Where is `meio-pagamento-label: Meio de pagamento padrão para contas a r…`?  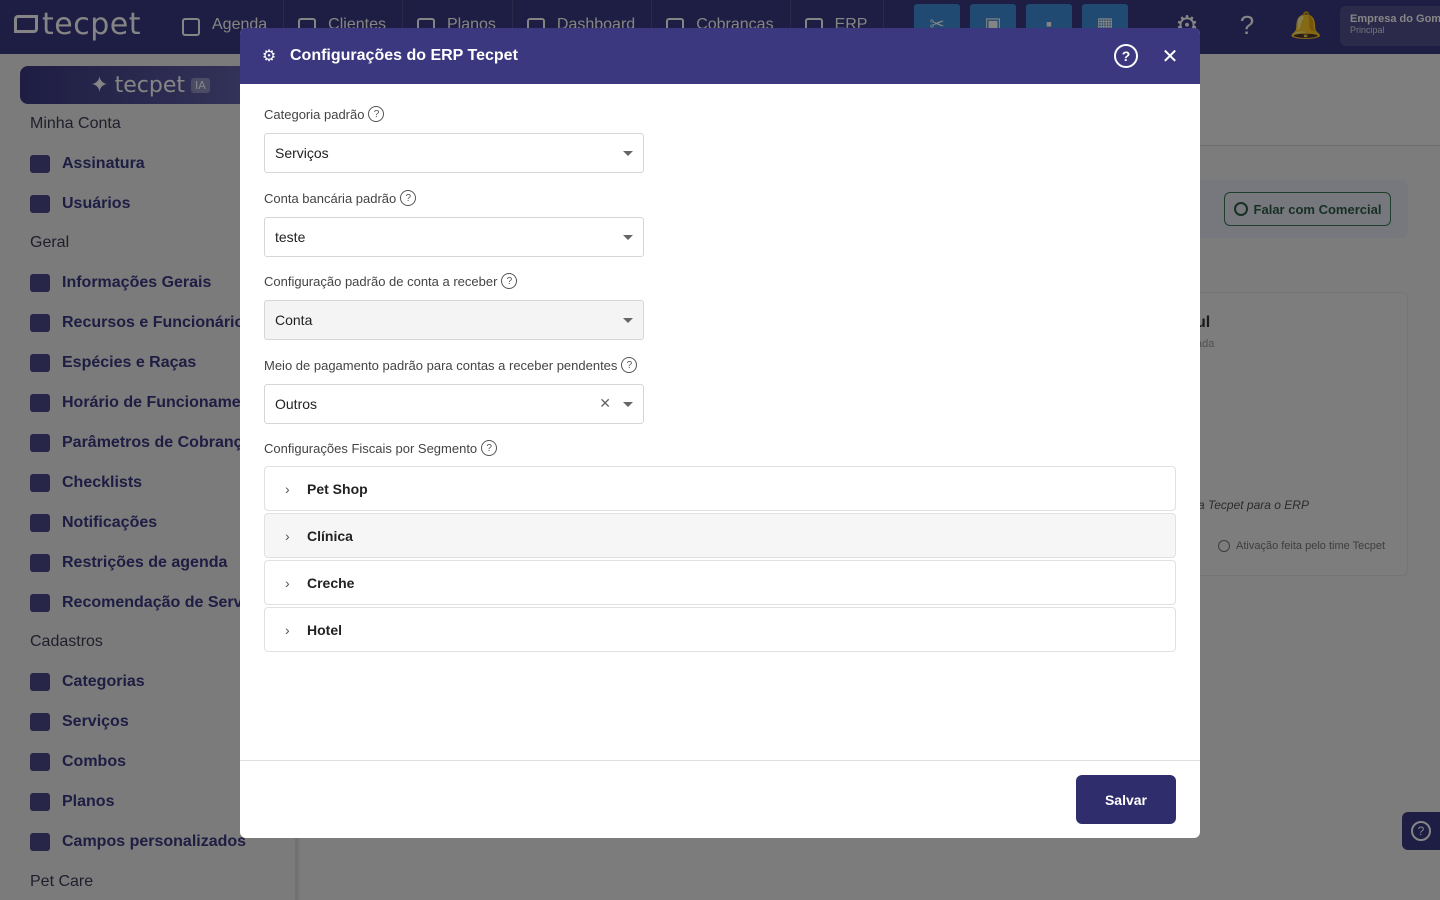 meio-pagamento-label: Meio de pagamento padrão para contas a r… is located at coordinates (441, 365).